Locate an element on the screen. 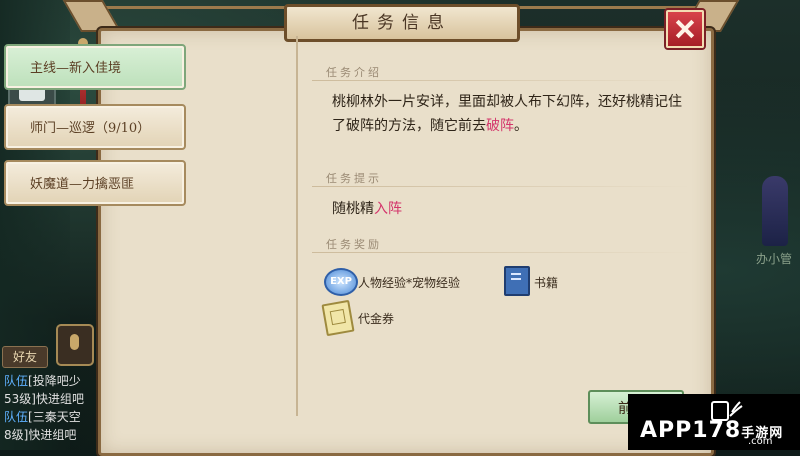  friends-button: 好友 is located at coordinates (25, 357).